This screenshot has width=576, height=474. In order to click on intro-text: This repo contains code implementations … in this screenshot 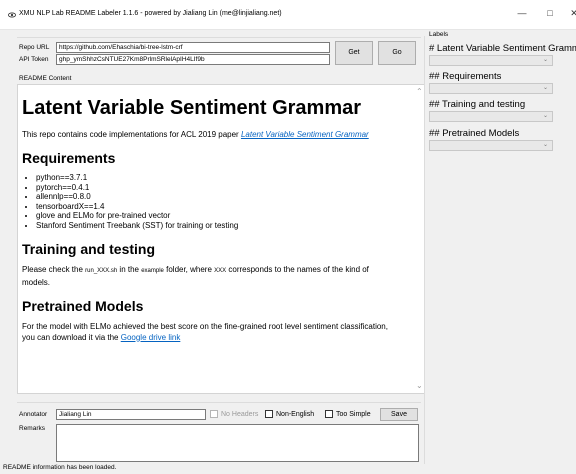, I will do `click(131, 134)`.